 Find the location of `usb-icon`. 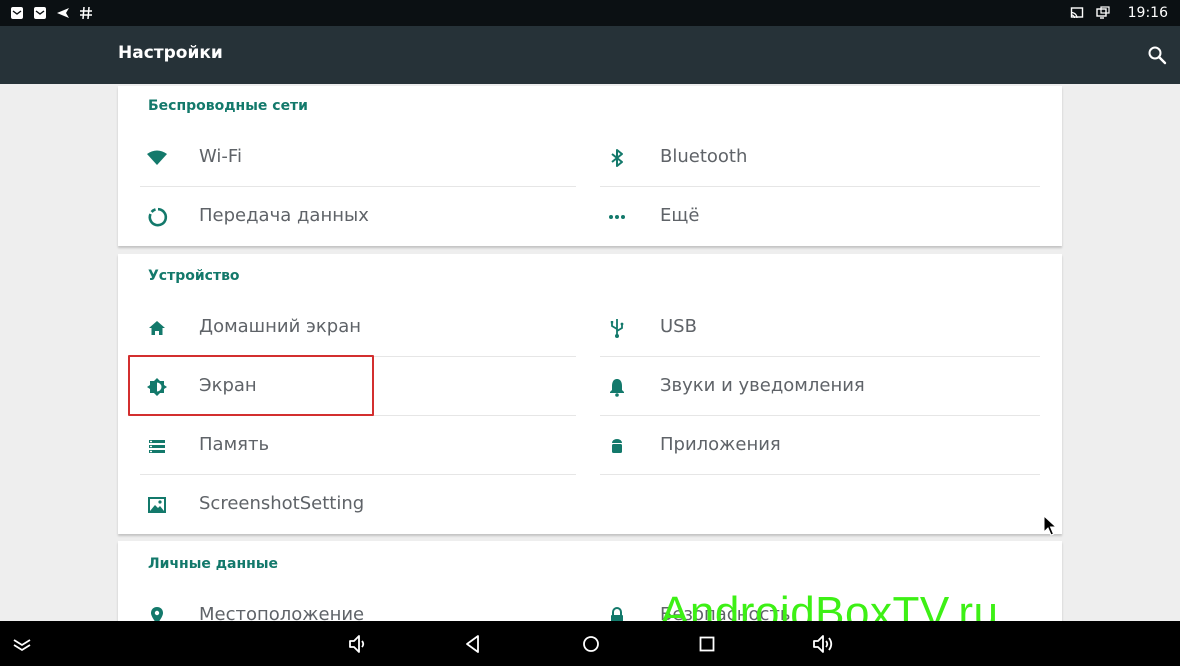

usb-icon is located at coordinates (617, 328).